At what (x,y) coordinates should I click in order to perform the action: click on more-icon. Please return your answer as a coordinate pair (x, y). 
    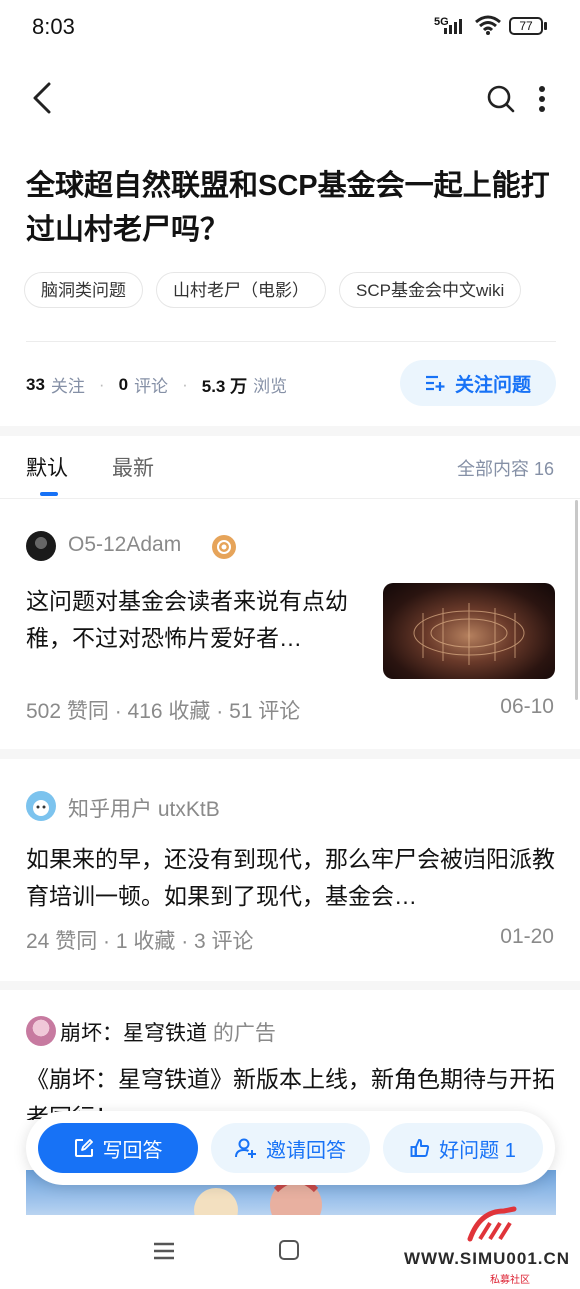
    Looking at the image, I should click on (542, 99).